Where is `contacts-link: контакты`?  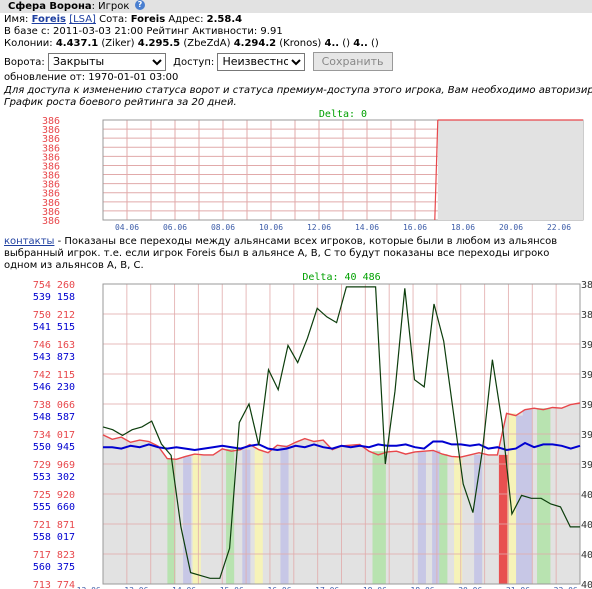
contacts-link: контакты is located at coordinates (29, 241).